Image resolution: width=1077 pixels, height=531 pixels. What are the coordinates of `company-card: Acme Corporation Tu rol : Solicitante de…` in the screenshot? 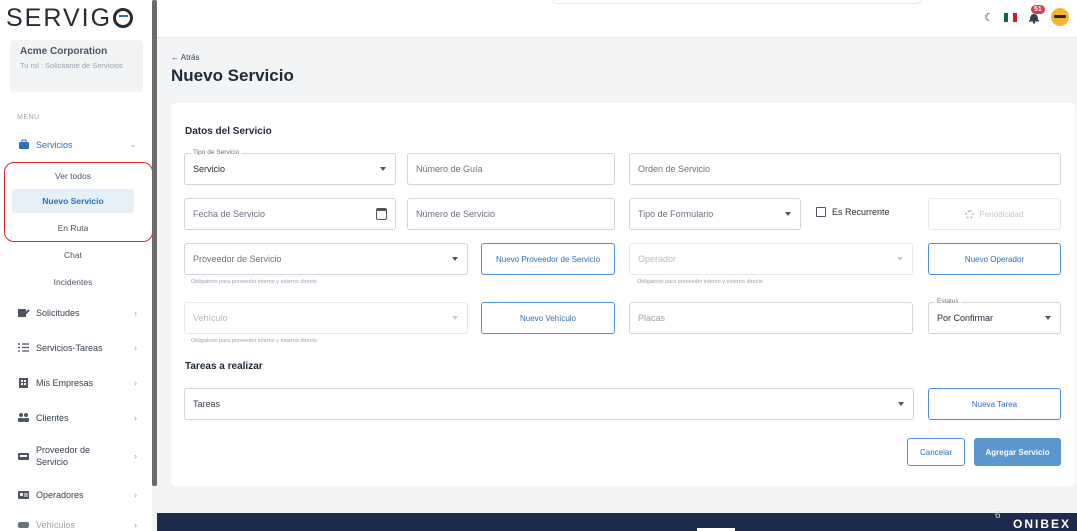 It's located at (76, 66).